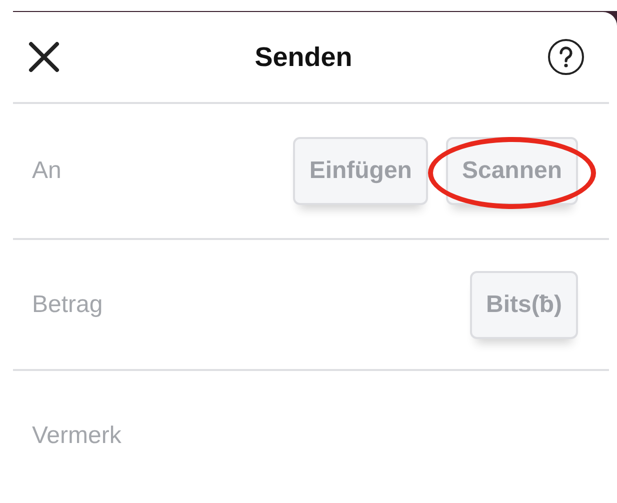 The width and height of the screenshot is (617, 503). Describe the element at coordinates (524, 304) in the screenshot. I see `action-button: Bits(ƀ)` at that location.